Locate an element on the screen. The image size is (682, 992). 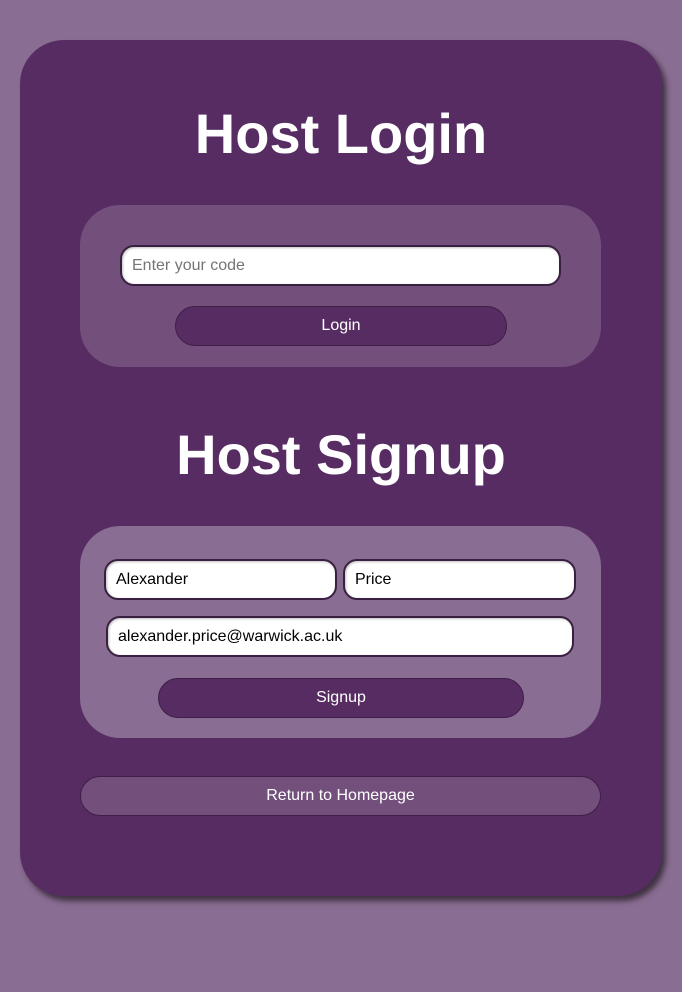
return-to-homepage-button: Return to Homepage is located at coordinates (340, 796).